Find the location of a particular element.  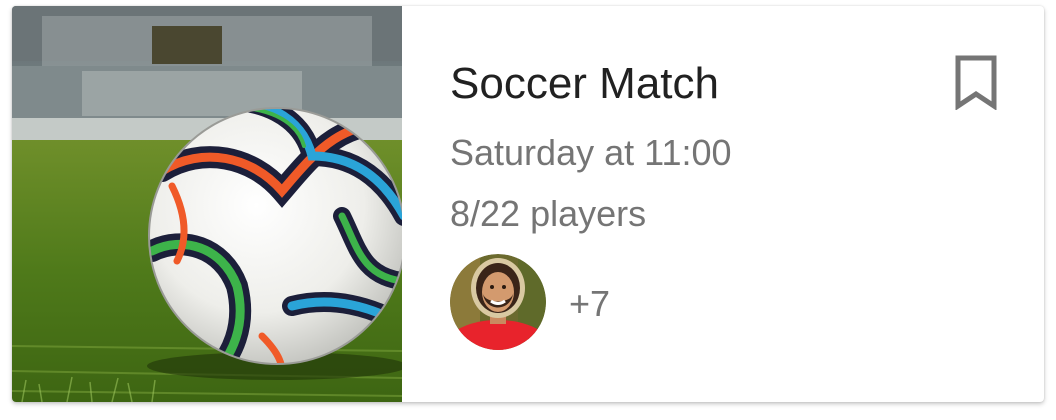

avatar is located at coordinates (498, 302).